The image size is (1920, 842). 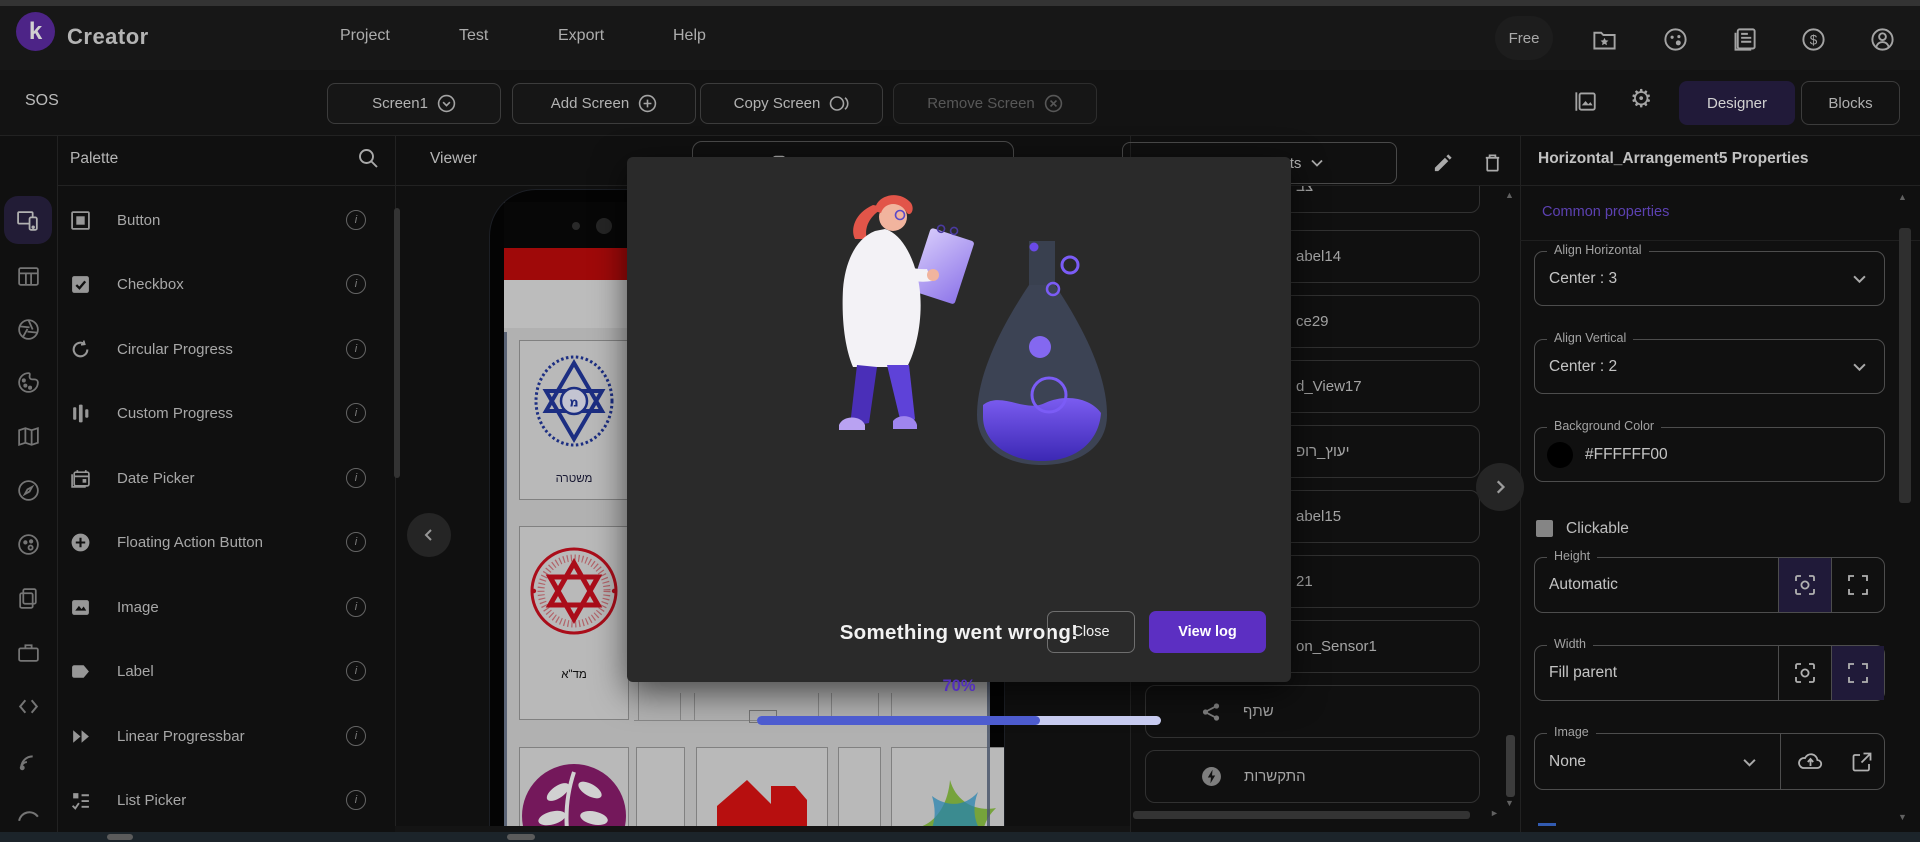 What do you see at coordinates (1091, 632) in the screenshot?
I see `close-button: Close` at bounding box center [1091, 632].